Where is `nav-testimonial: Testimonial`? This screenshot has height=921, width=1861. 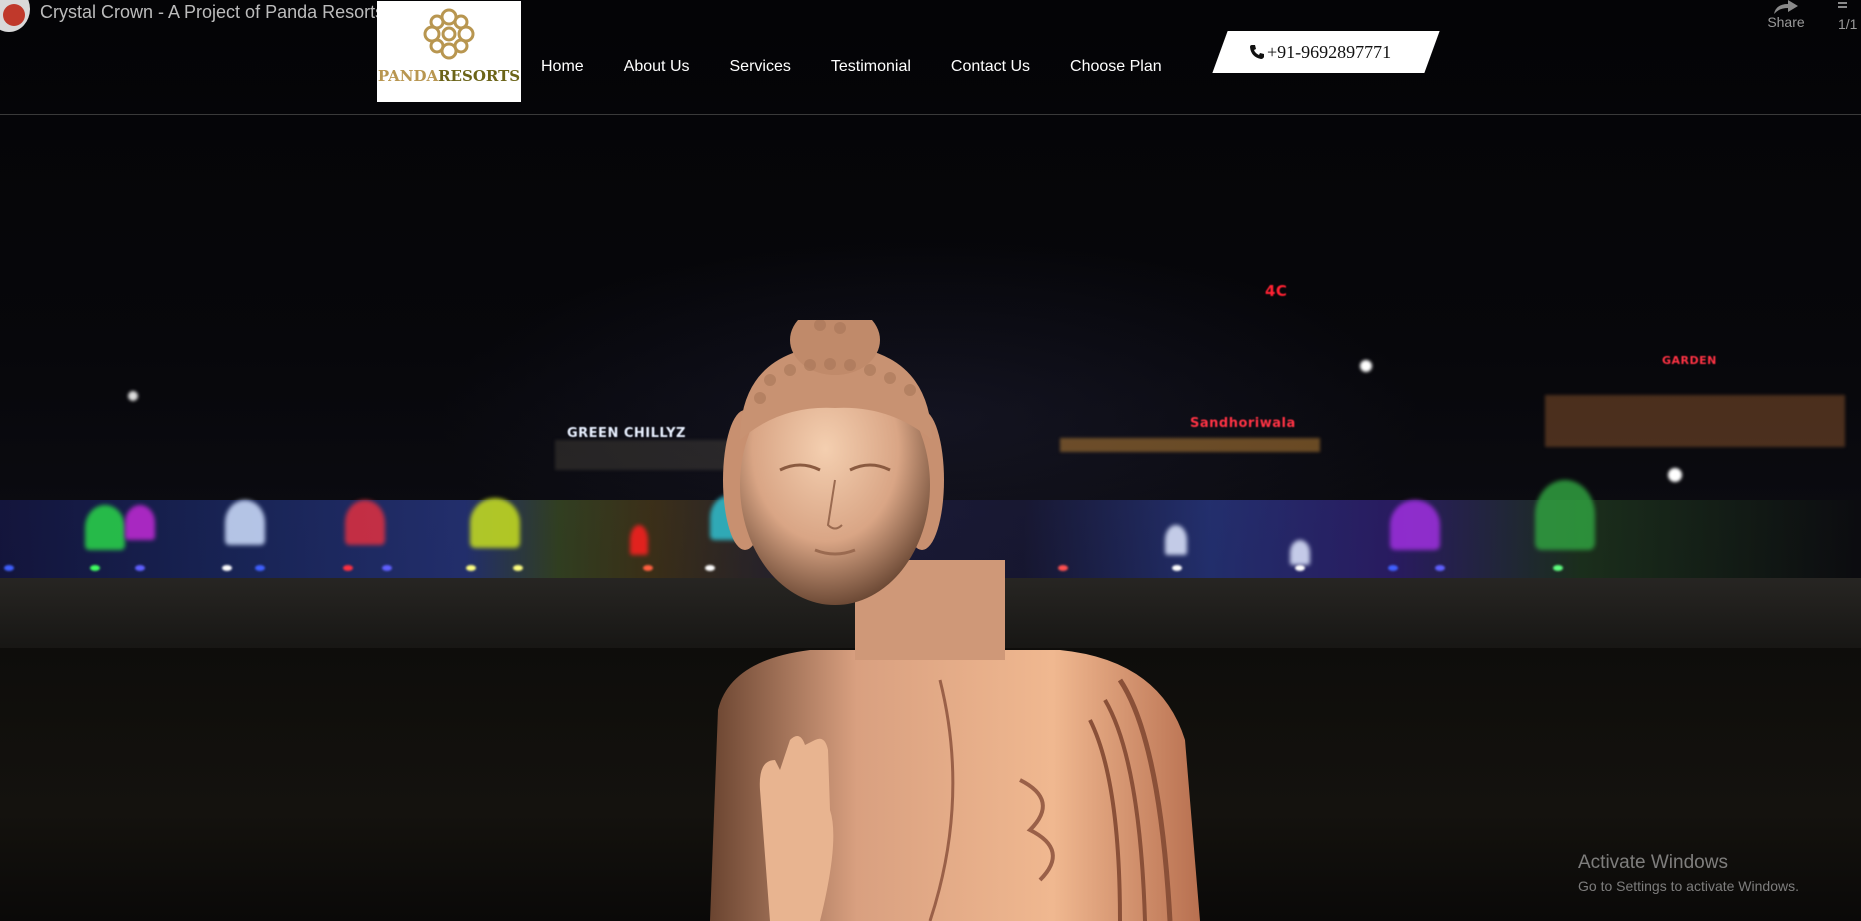 nav-testimonial: Testimonial is located at coordinates (871, 67).